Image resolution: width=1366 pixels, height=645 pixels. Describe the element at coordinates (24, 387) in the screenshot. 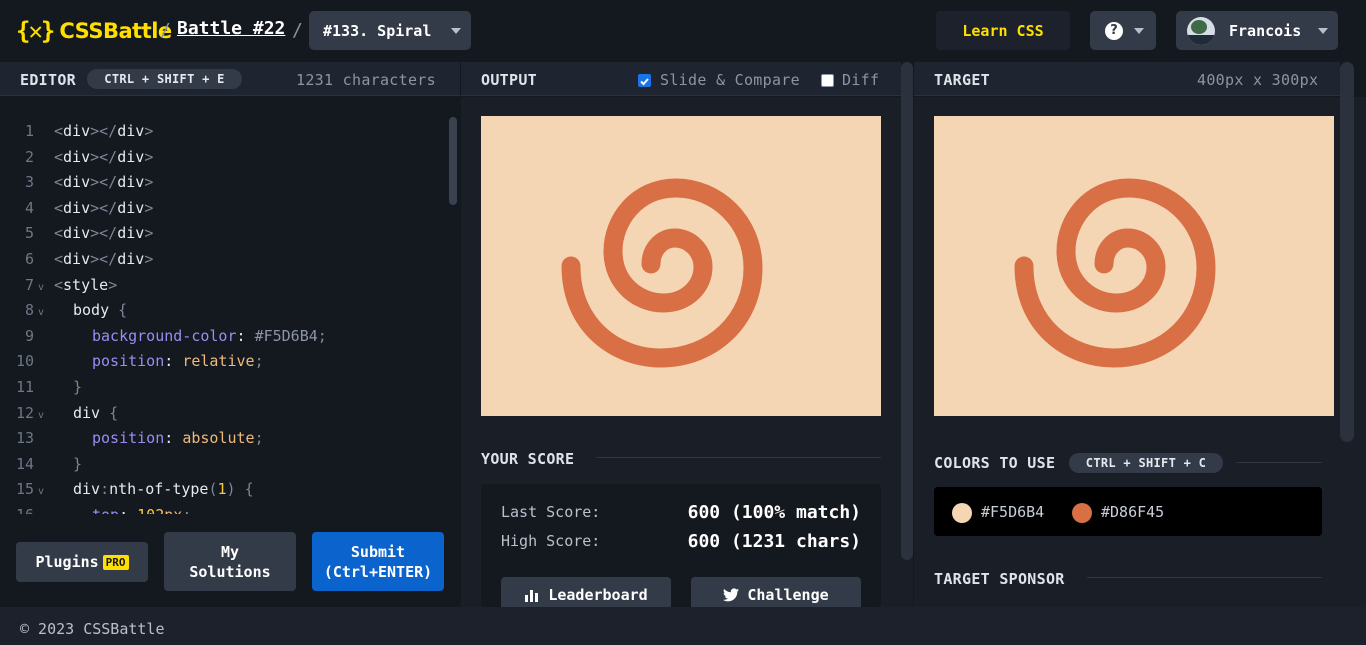

I see `line-number: 11` at that location.